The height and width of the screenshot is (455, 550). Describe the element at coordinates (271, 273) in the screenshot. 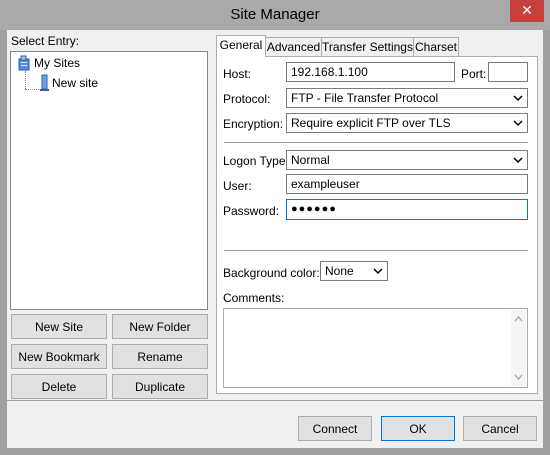

I see `background-color-label: Background color:` at that location.